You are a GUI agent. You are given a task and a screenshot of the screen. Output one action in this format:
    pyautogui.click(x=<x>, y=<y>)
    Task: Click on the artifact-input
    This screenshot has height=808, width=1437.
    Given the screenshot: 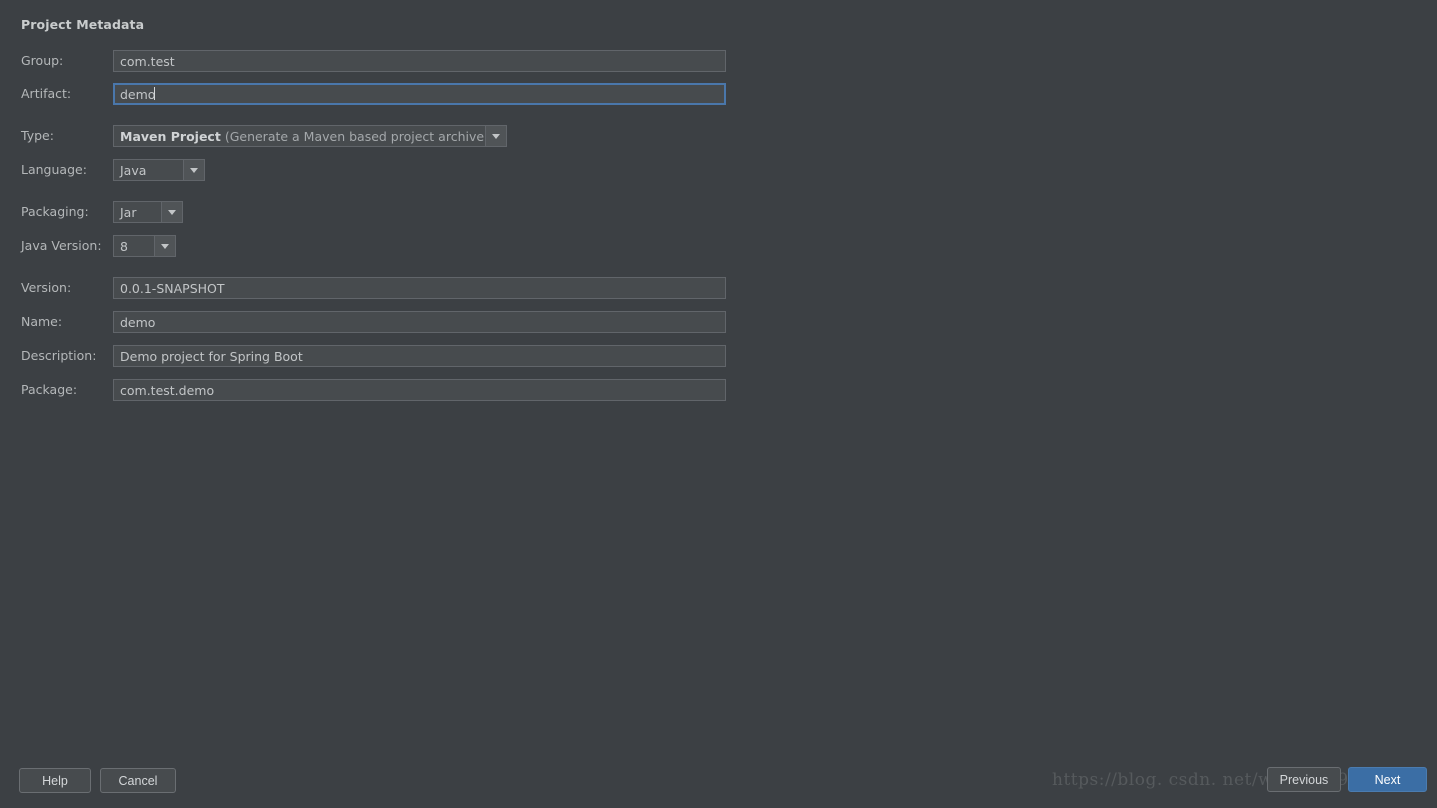 What is the action you would take?
    pyautogui.click(x=419, y=94)
    